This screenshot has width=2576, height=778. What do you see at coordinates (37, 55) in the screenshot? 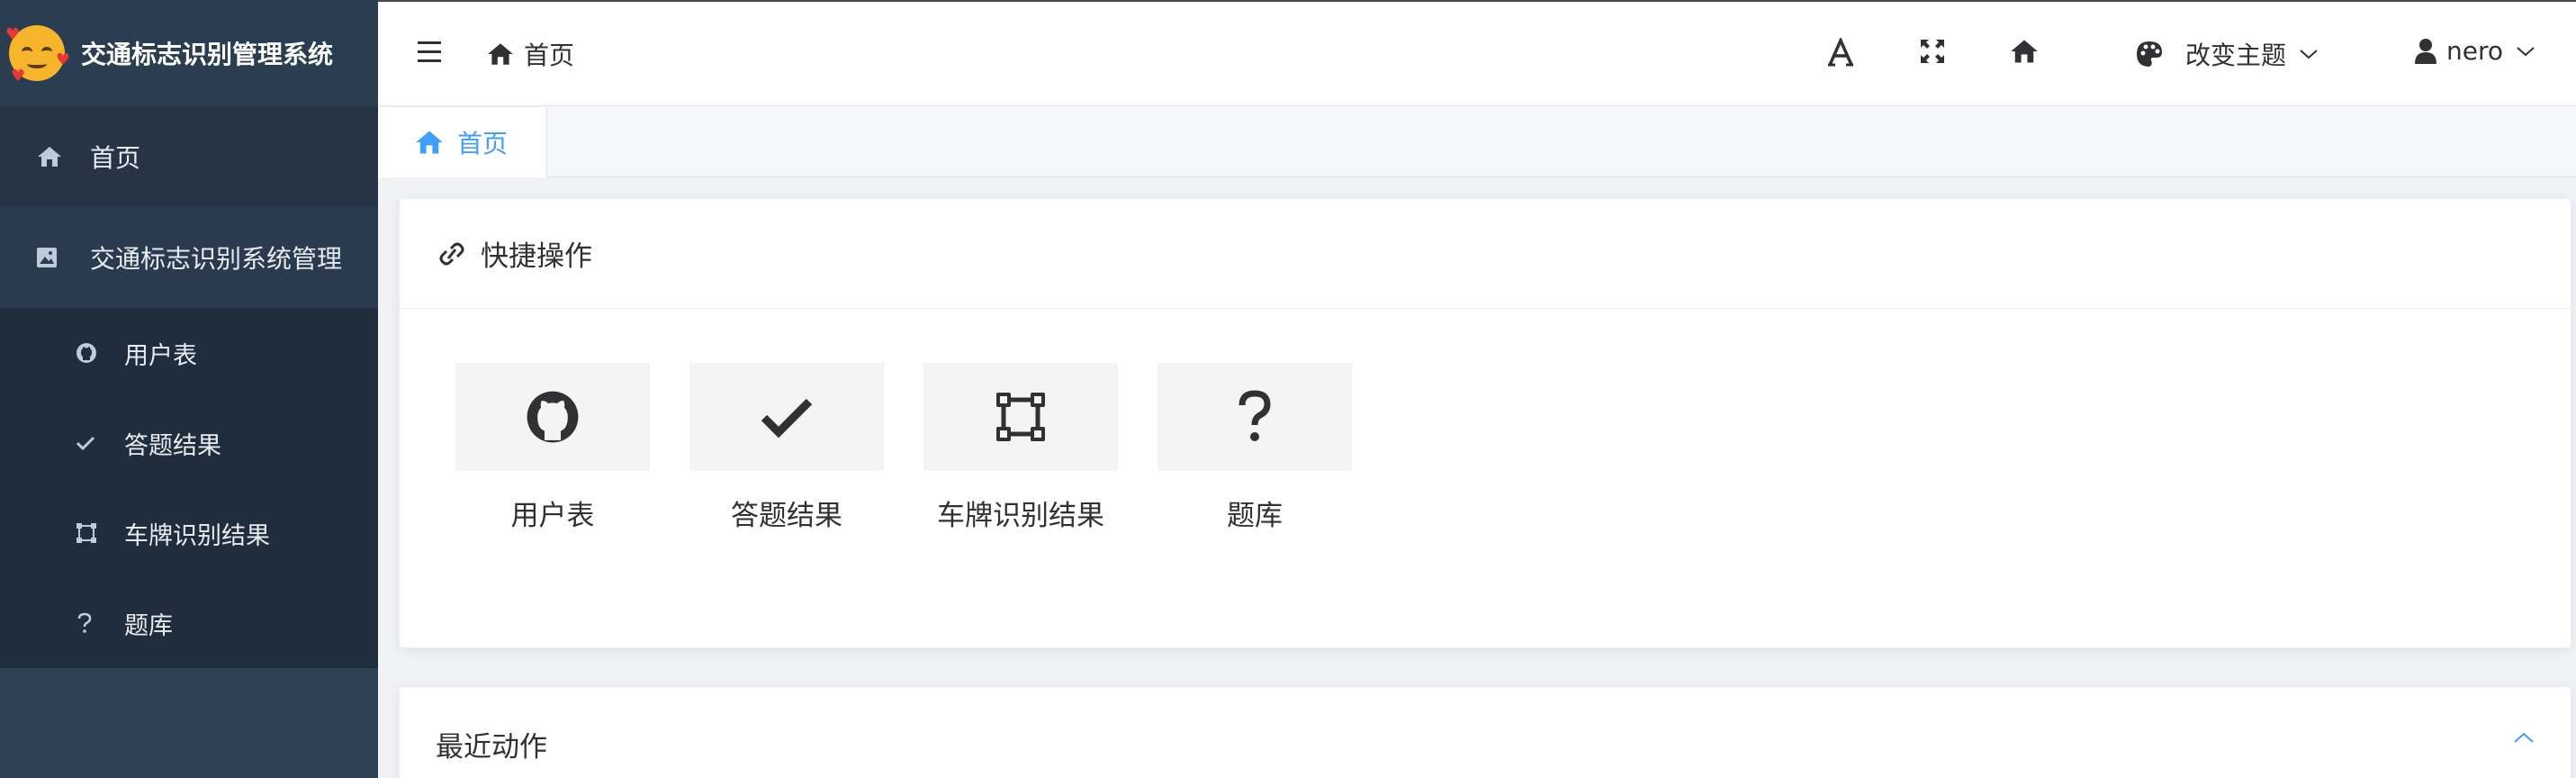
I see `smiling-face-with-hearts-icon: ♥ ♥ ♥` at bounding box center [37, 55].